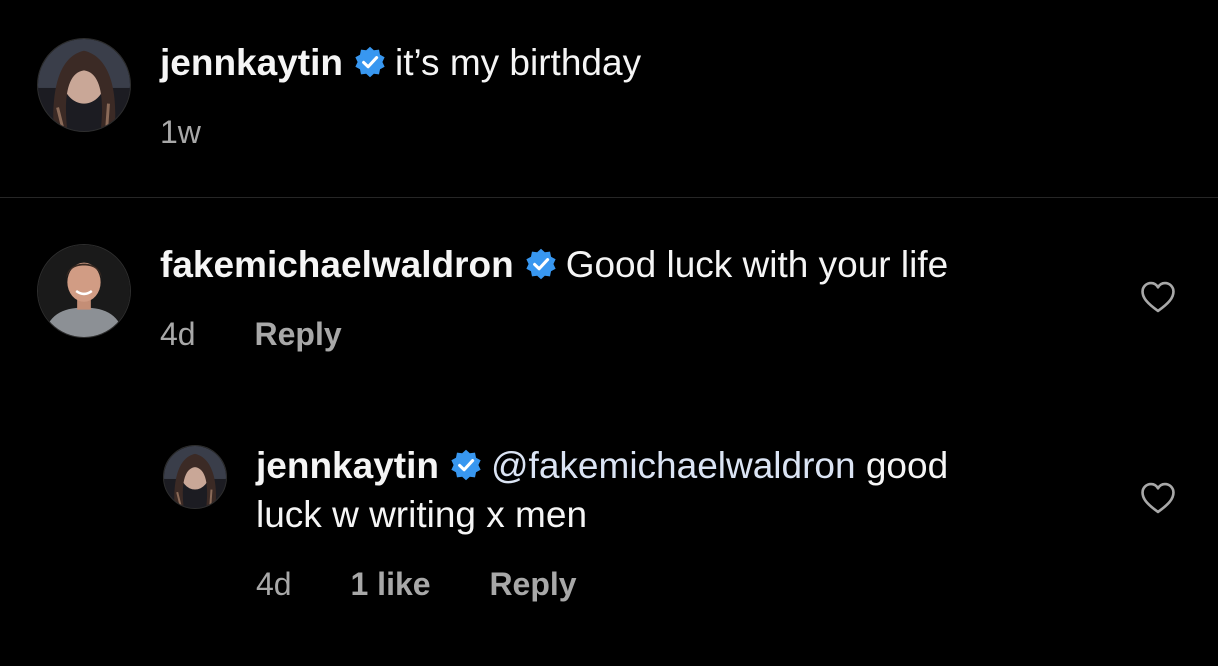 The image size is (1218, 666). I want to click on caption-line: jennkaytin it’s my birthday, so click(400, 63).